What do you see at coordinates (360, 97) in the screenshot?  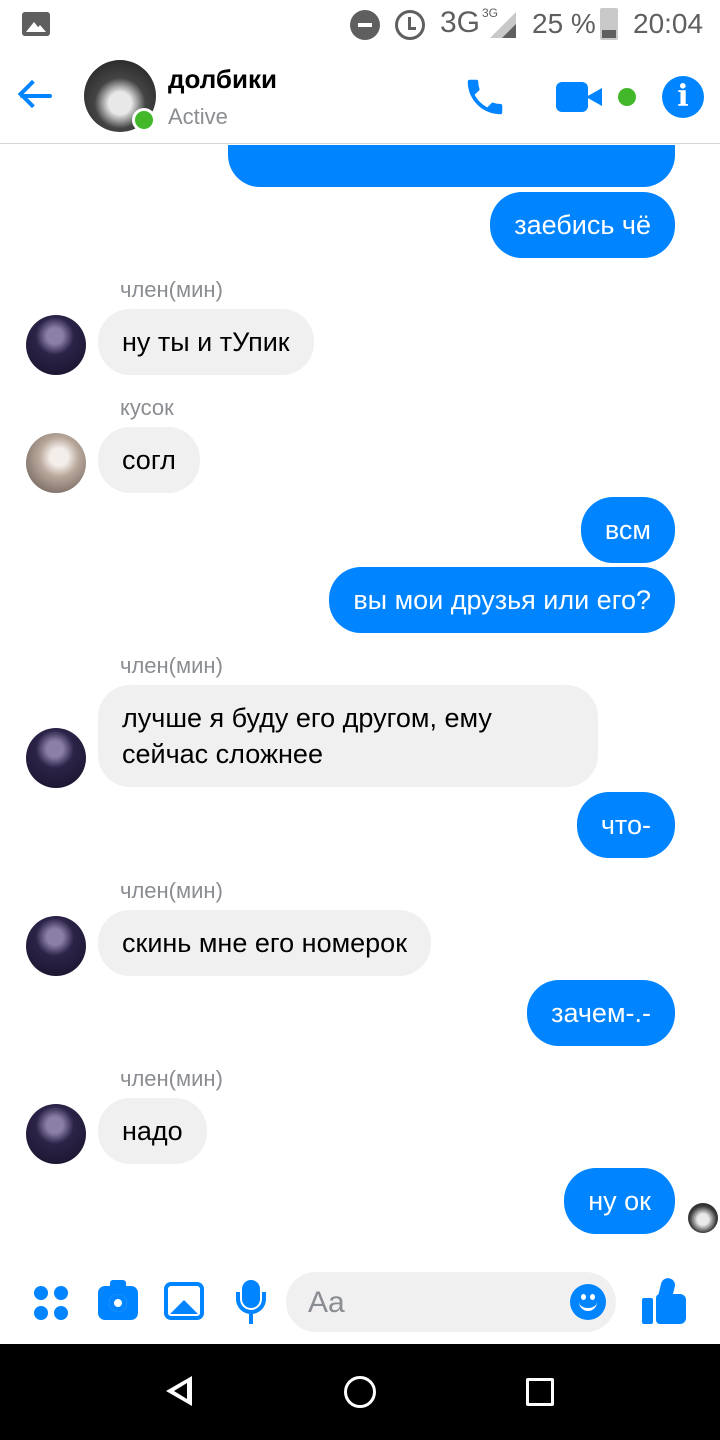 I see `chat-header: долбики Active i` at bounding box center [360, 97].